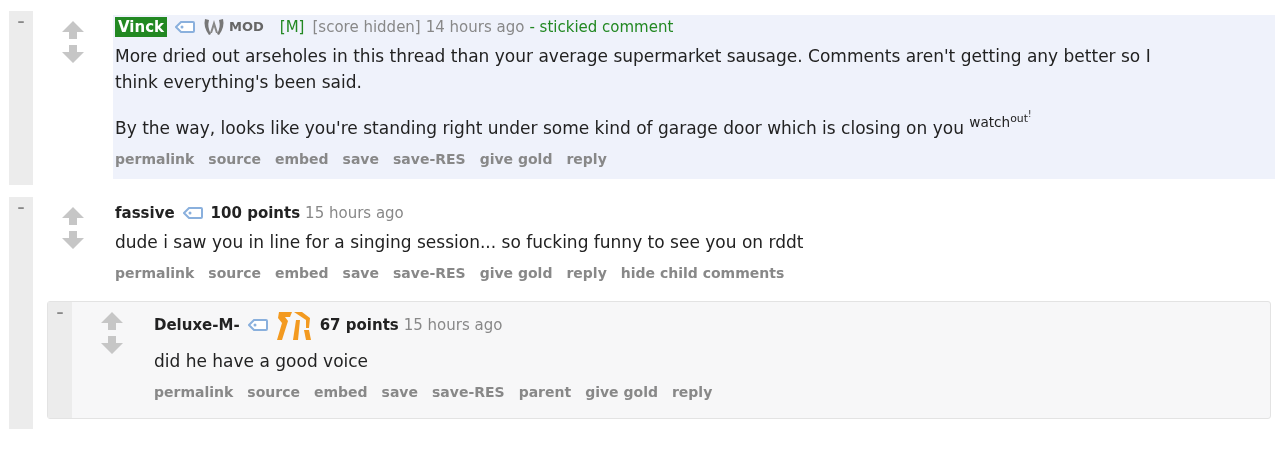  I want to click on stickied-note: - stickied comment, so click(601, 27).